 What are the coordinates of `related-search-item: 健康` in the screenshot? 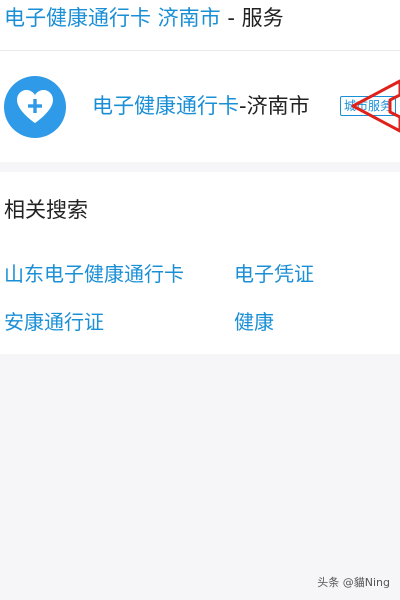 It's located at (254, 322).